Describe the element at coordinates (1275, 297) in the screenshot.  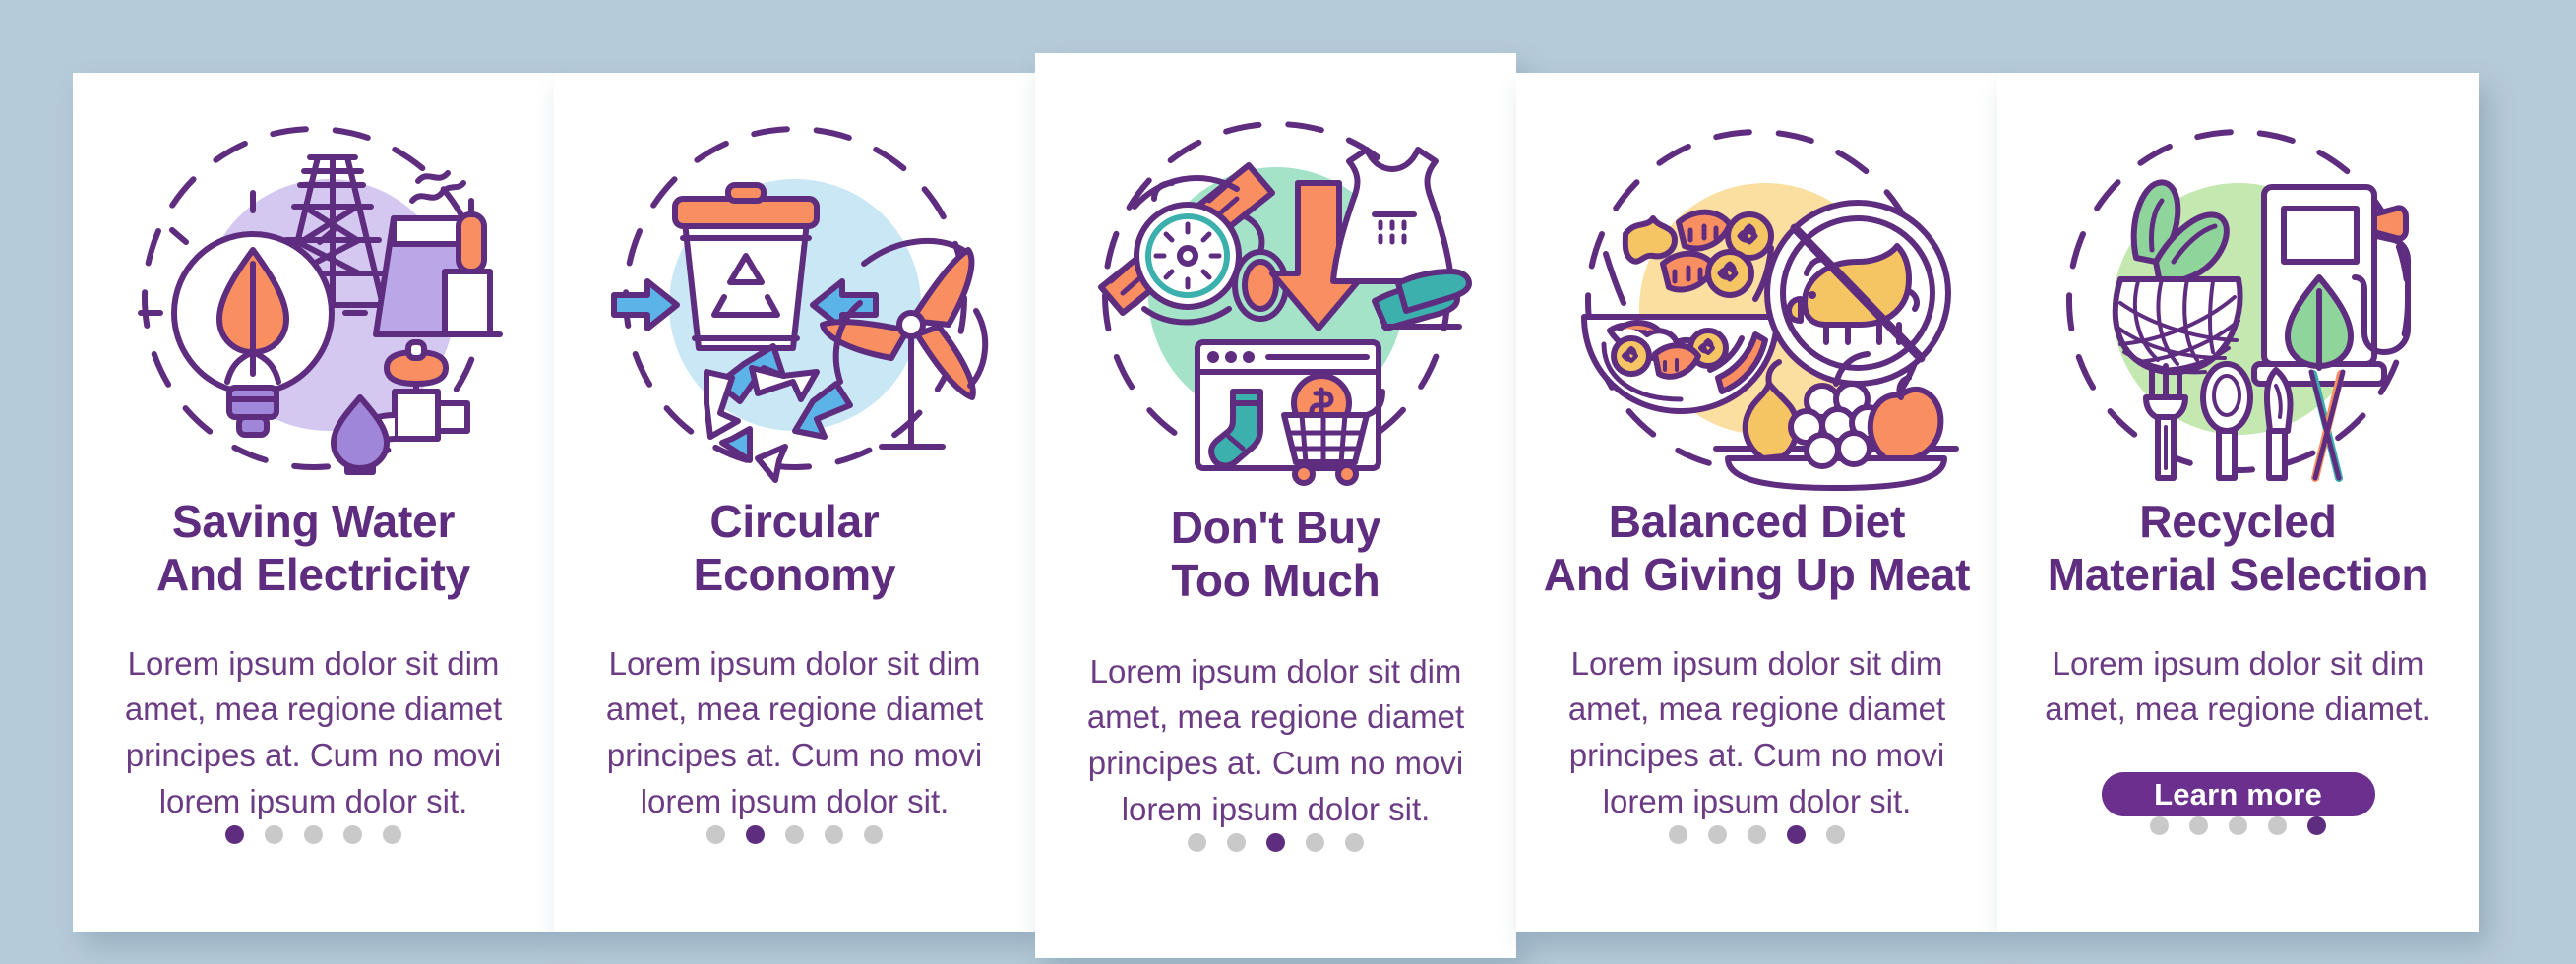
I see `dont-buy-too-much-illustration` at that location.